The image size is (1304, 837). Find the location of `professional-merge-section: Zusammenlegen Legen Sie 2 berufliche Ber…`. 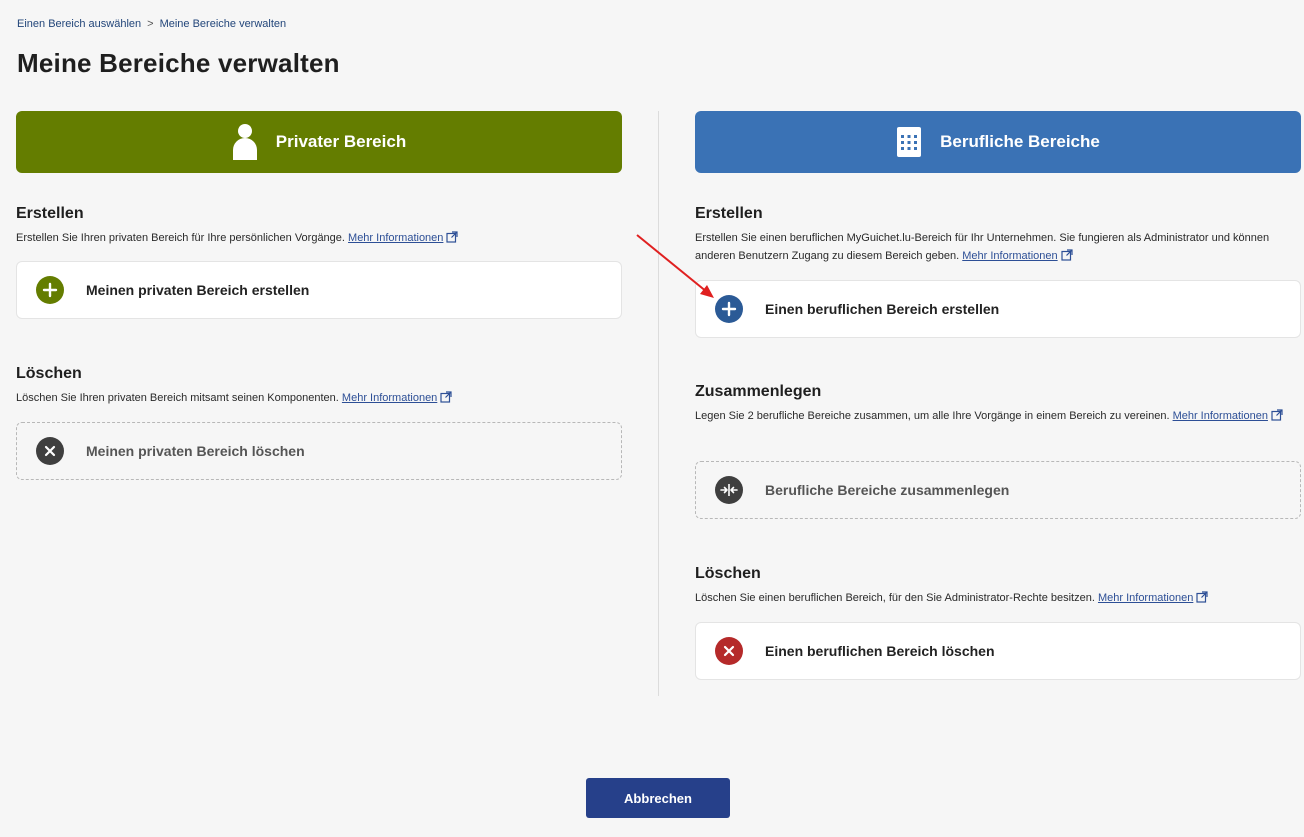

professional-merge-section: Zusammenlegen Legen Sie 2 berufliche Ber… is located at coordinates (998, 405).